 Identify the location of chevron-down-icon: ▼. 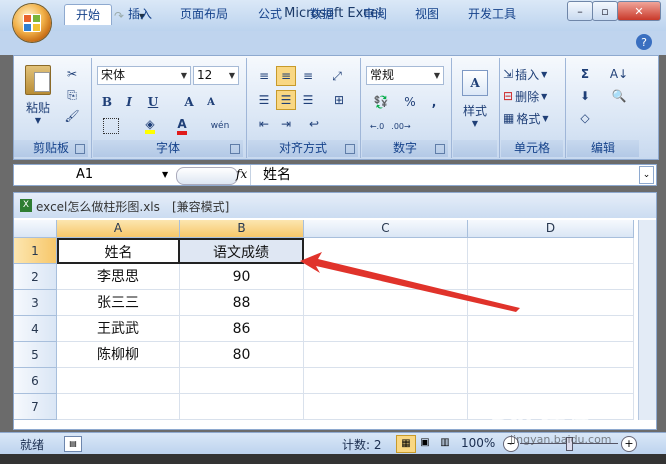
(165, 174).